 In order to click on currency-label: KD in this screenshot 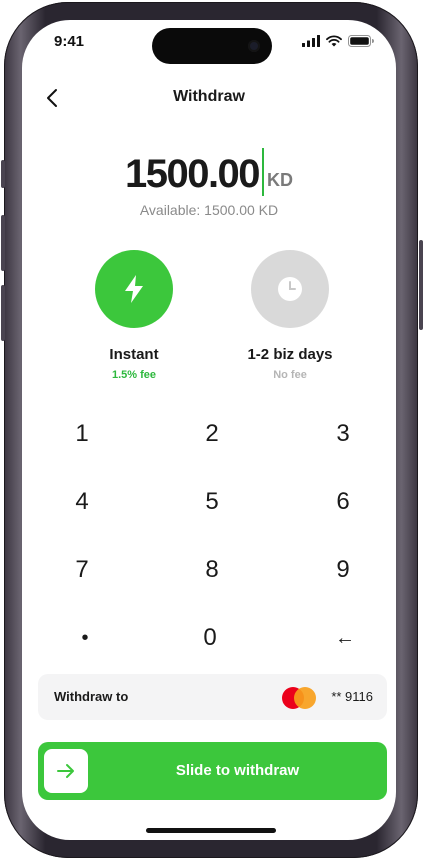, I will do `click(280, 180)`.